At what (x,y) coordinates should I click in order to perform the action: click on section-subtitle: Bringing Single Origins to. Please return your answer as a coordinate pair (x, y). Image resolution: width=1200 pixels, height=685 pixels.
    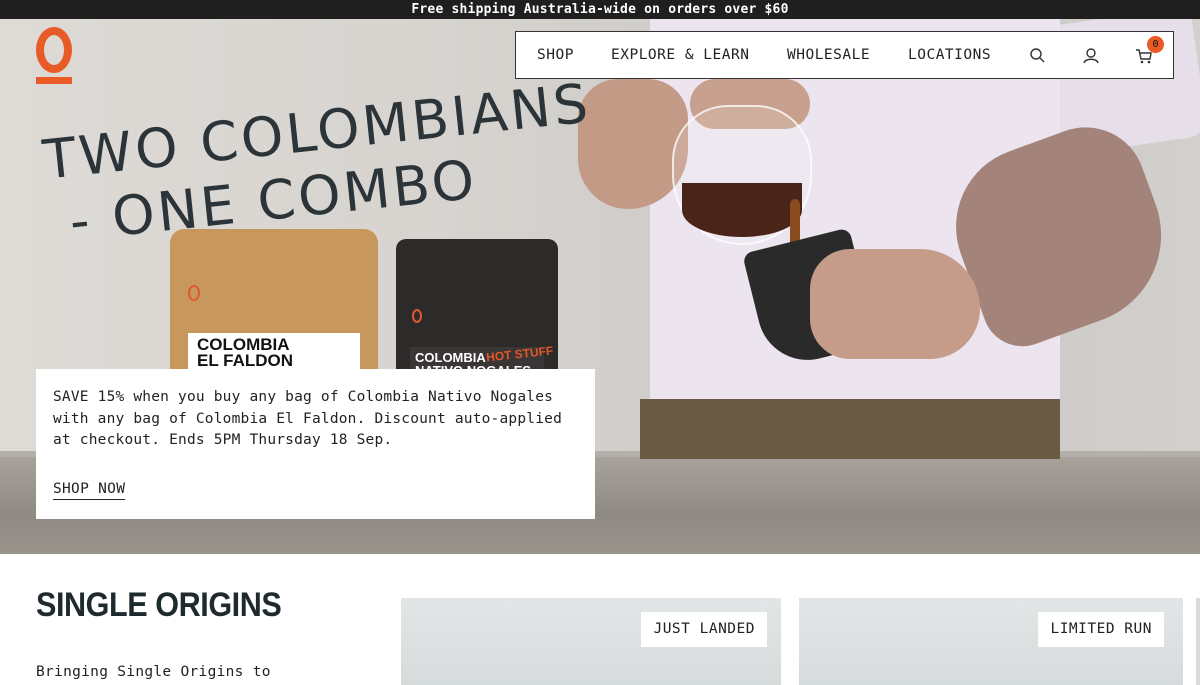
    Looking at the image, I should click on (153, 672).